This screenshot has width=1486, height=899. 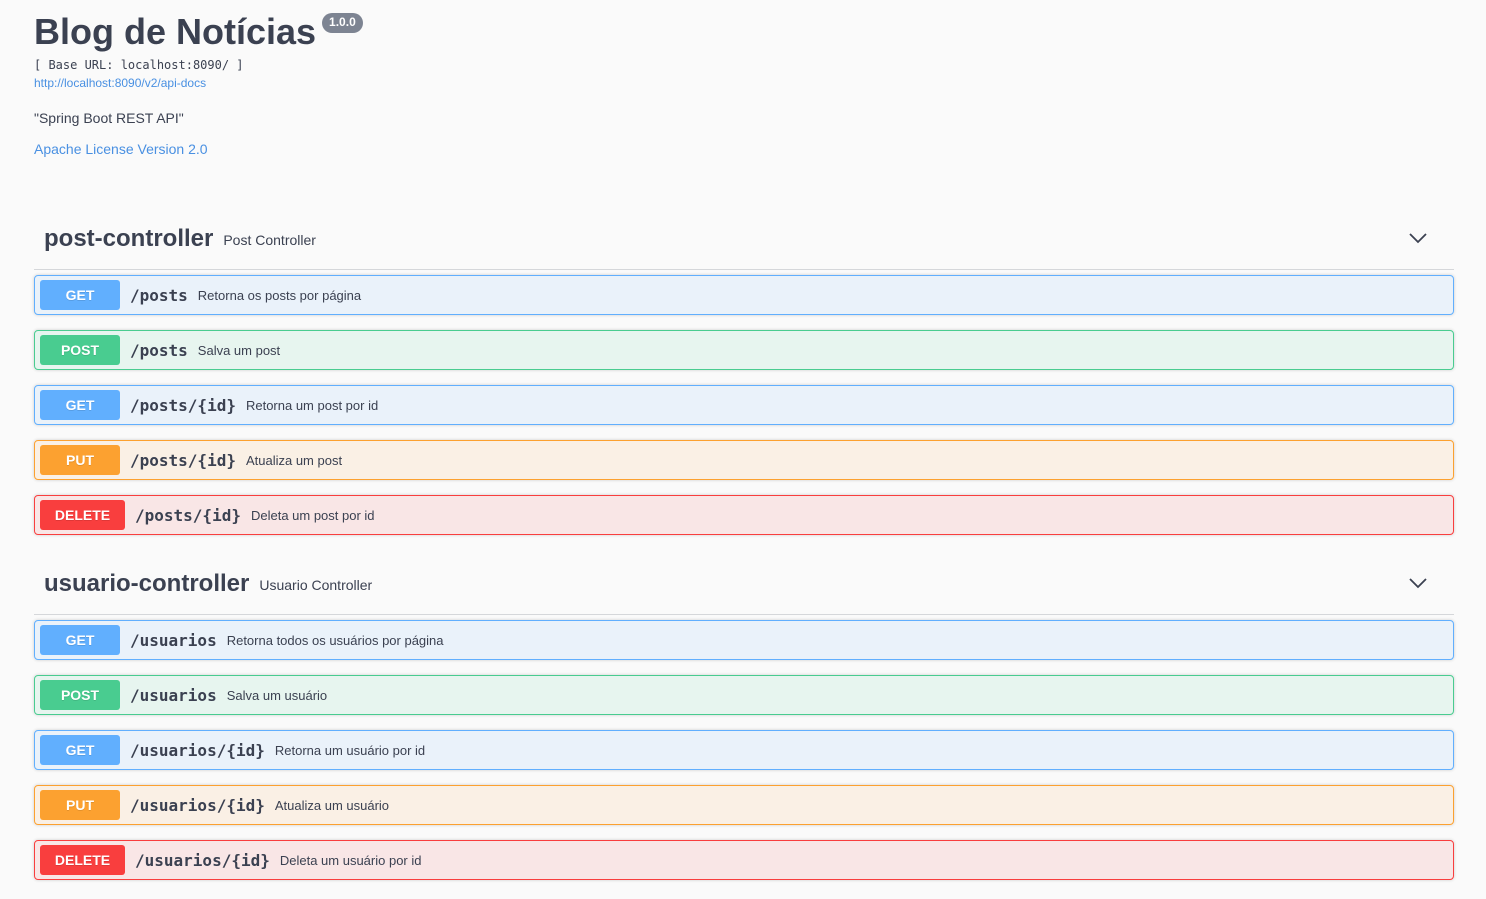 I want to click on operation-summary: Salva um usuário, so click(x=277, y=695).